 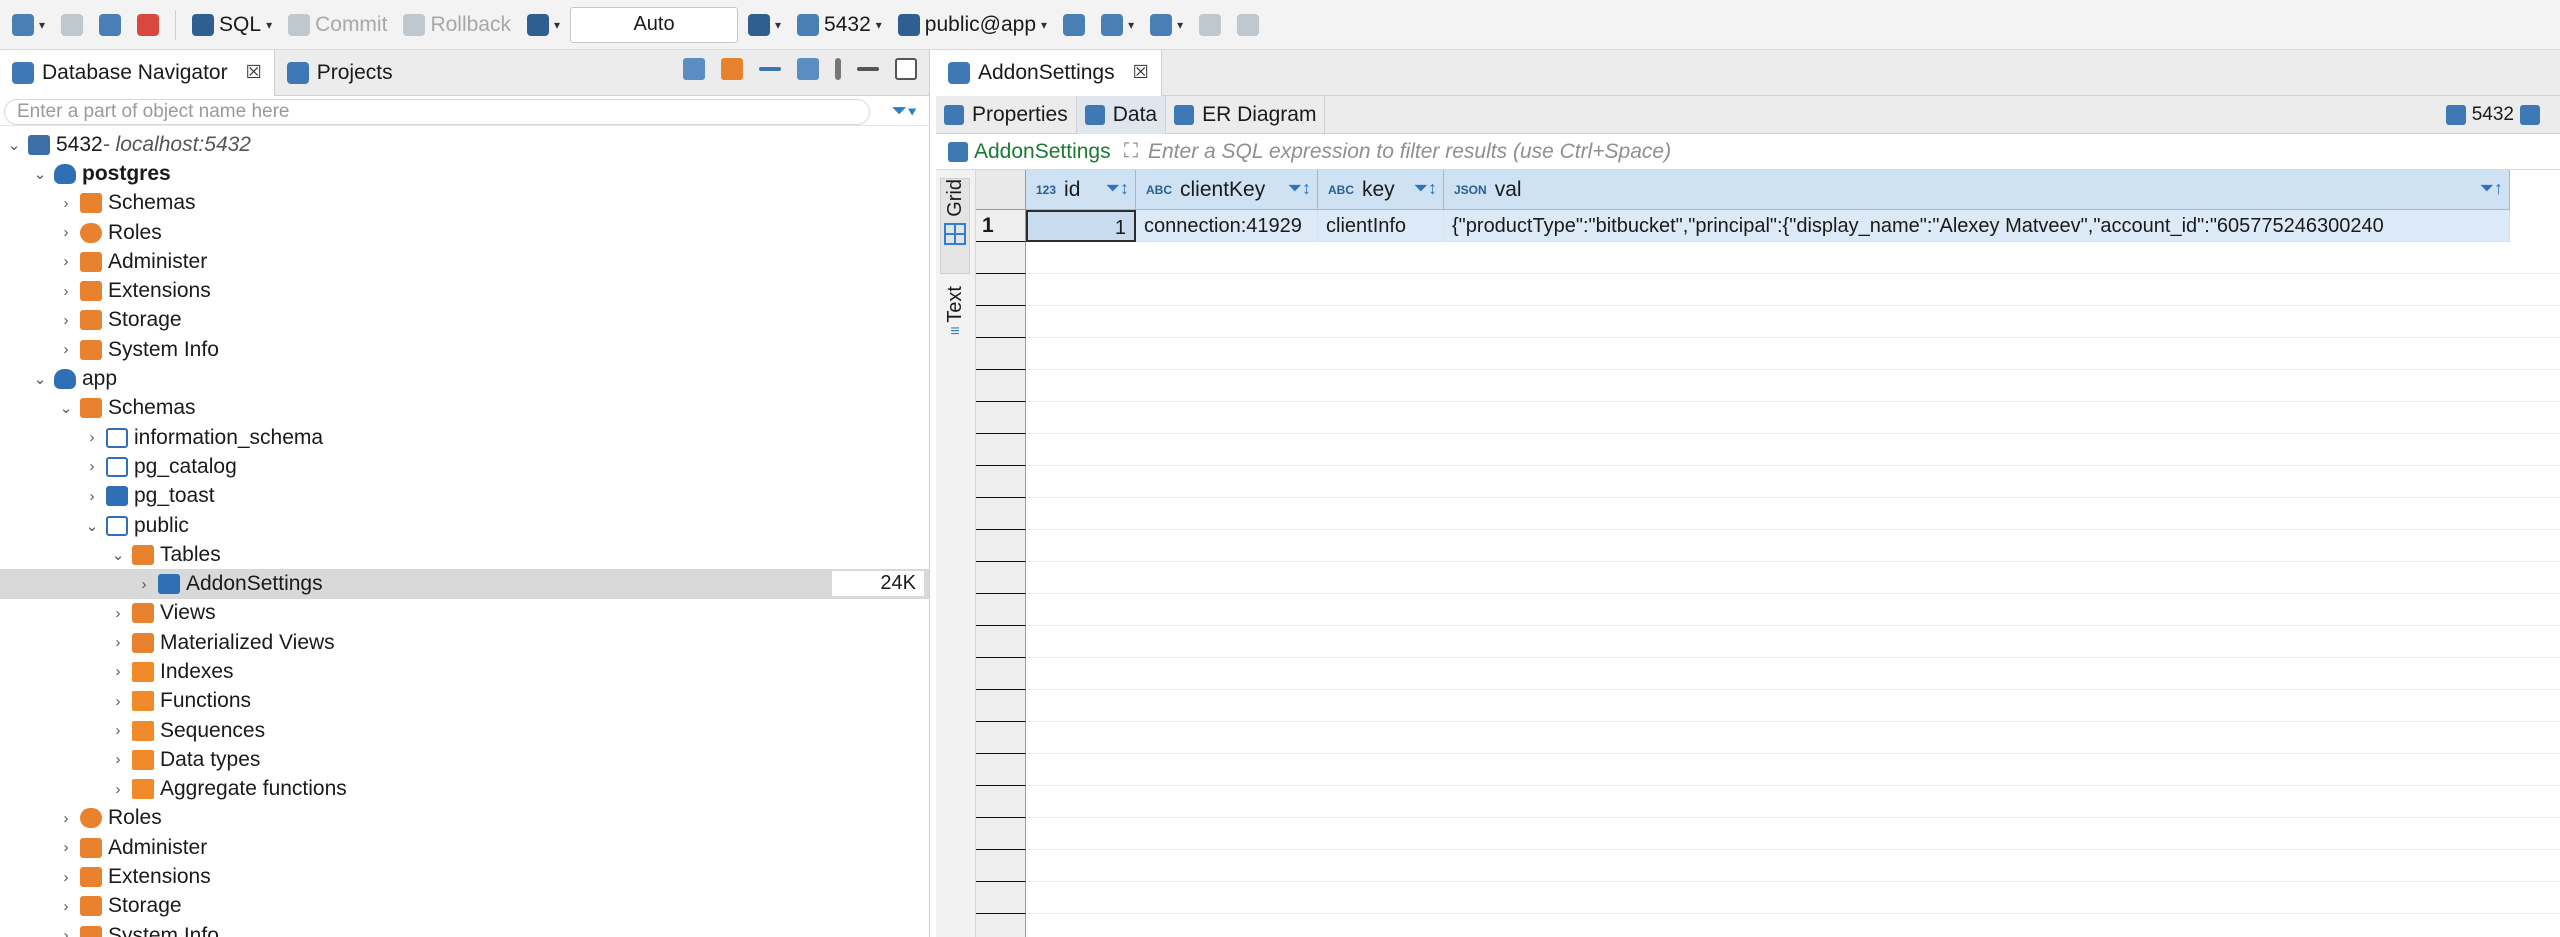 I want to click on search-button: ▾, so click(x=1166, y=25).